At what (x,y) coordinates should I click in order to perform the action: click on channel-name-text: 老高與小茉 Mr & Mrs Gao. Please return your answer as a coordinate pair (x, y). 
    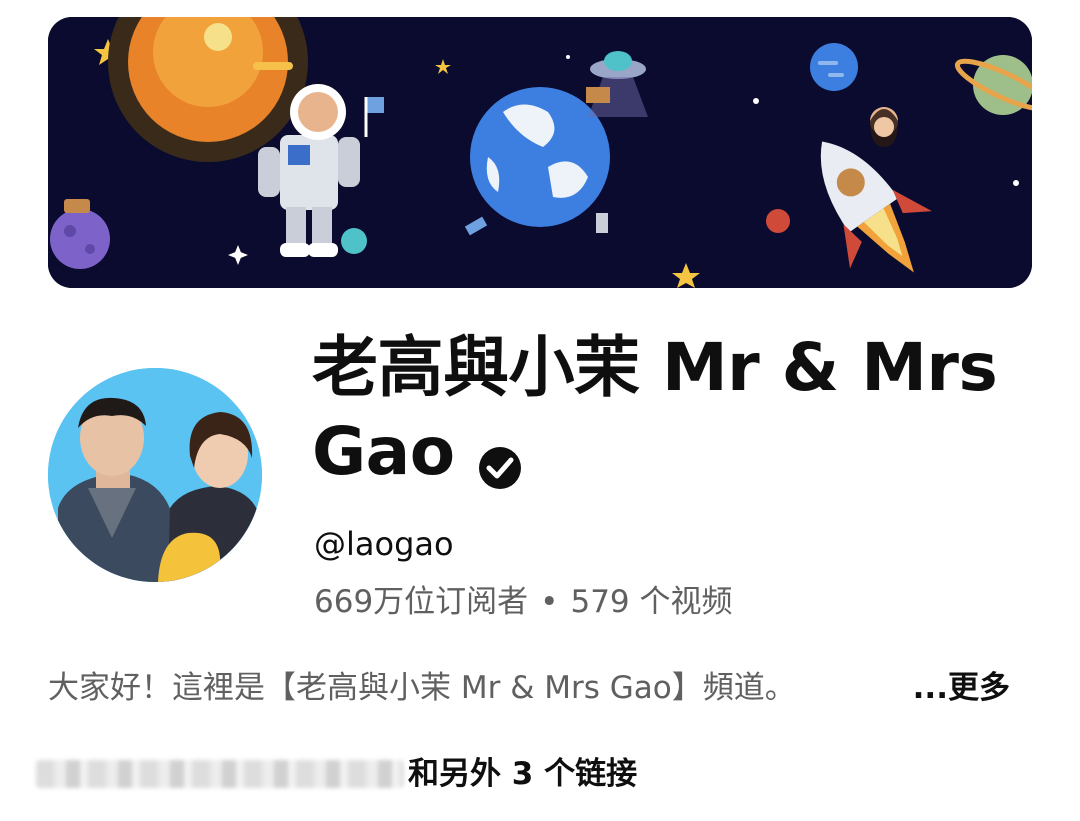
    Looking at the image, I should click on (655, 409).